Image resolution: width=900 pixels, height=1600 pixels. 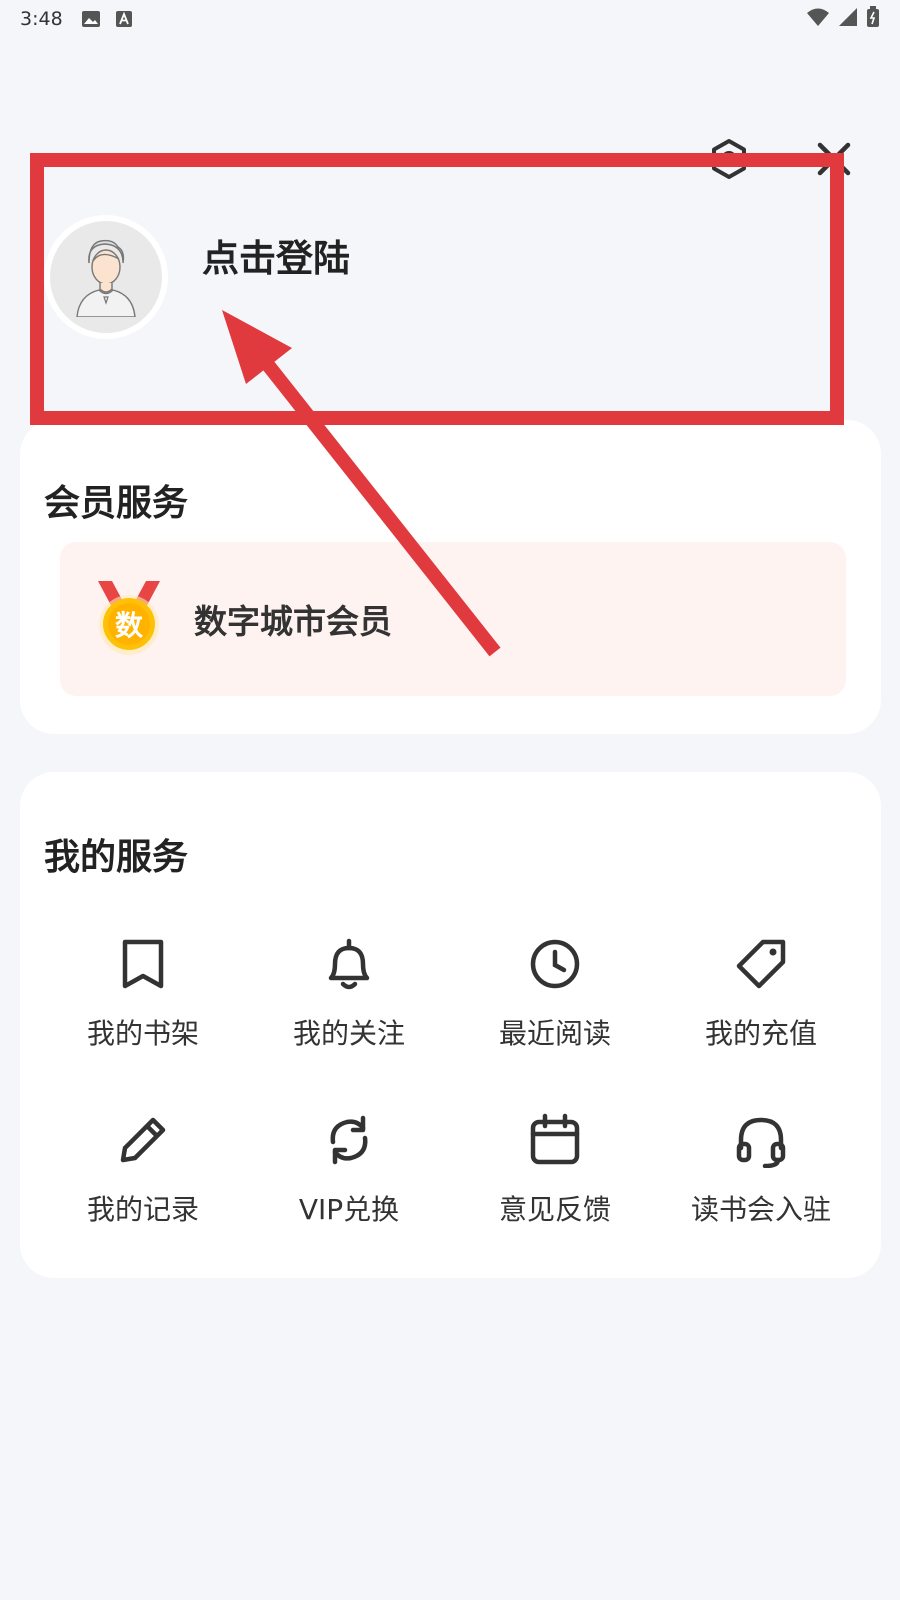 I want to click on member-item-label: 数字城市会员, so click(x=293, y=621).